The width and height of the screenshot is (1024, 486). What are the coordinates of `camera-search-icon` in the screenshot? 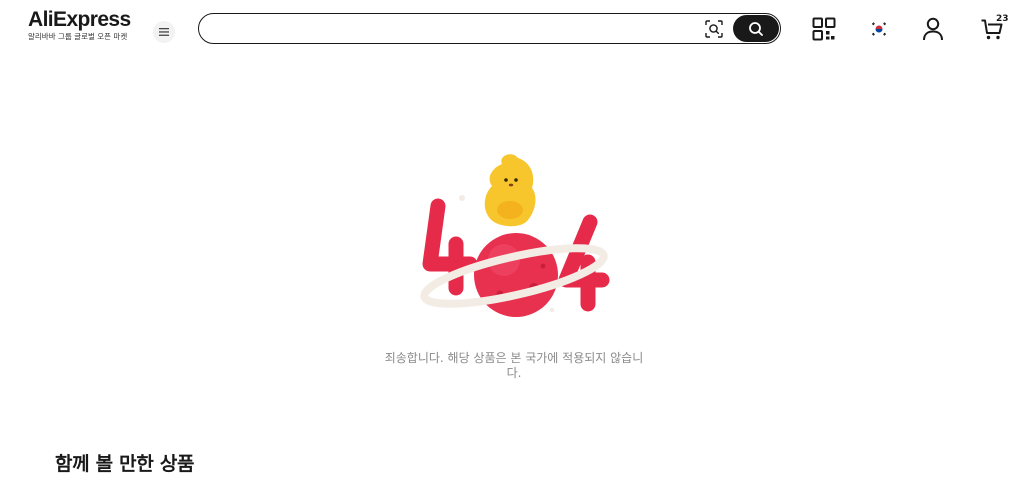 It's located at (714, 29).